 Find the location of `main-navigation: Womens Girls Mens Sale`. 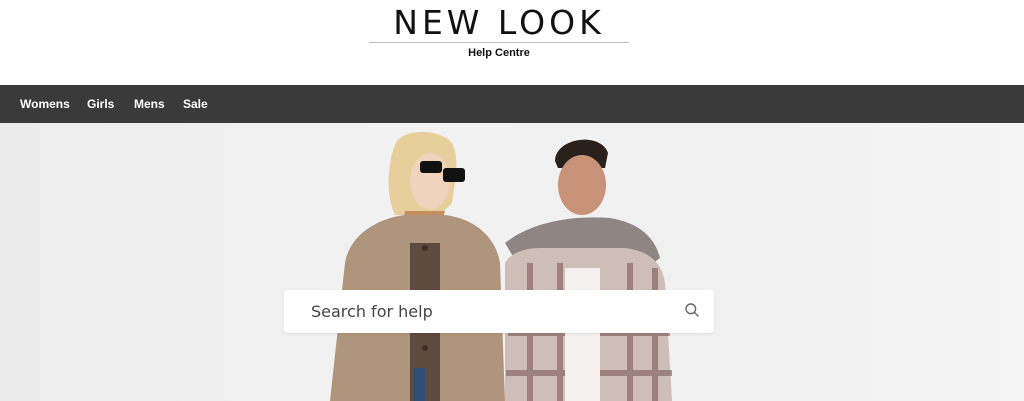

main-navigation: Womens Girls Mens Sale is located at coordinates (512, 104).